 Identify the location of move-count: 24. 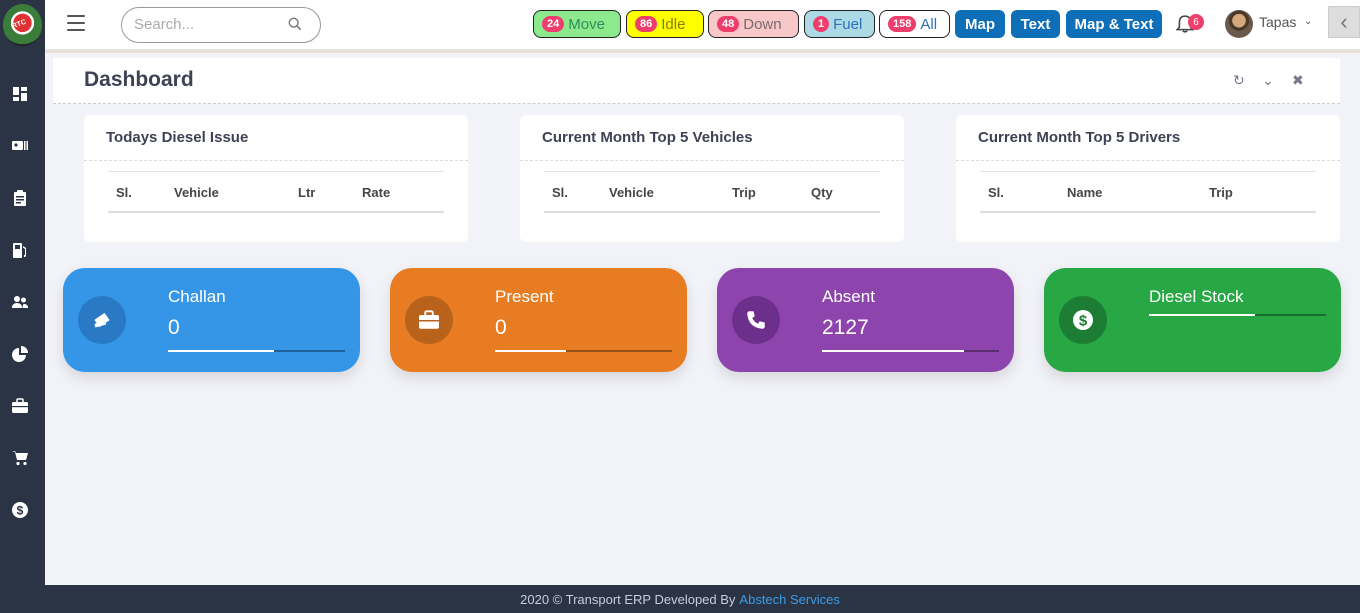
(553, 24).